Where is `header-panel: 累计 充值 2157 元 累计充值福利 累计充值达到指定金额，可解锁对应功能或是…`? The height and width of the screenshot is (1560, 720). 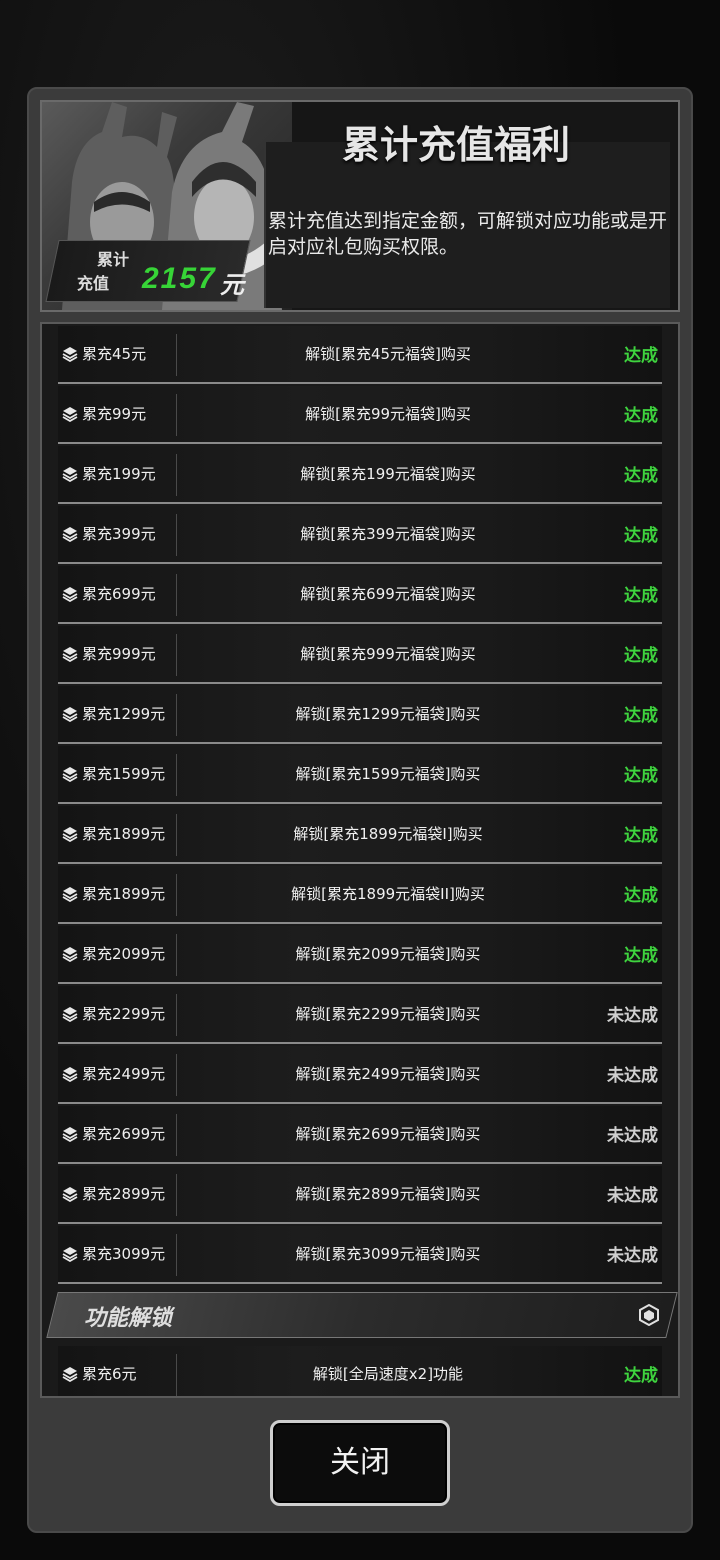 header-panel: 累计 充值 2157 元 累计充值福利 累计充值达到指定金额，可解锁对应功能或是… is located at coordinates (360, 206).